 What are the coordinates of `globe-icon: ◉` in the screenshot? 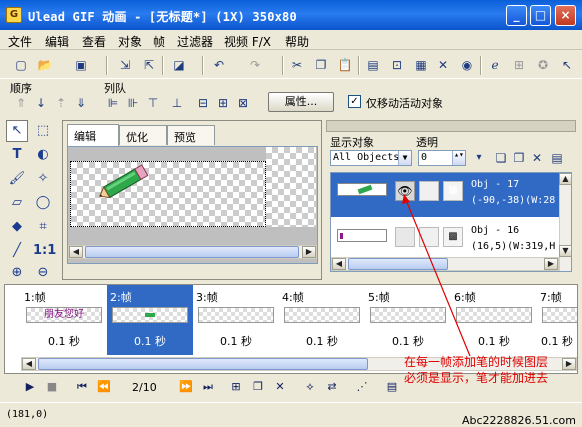 It's located at (467, 65).